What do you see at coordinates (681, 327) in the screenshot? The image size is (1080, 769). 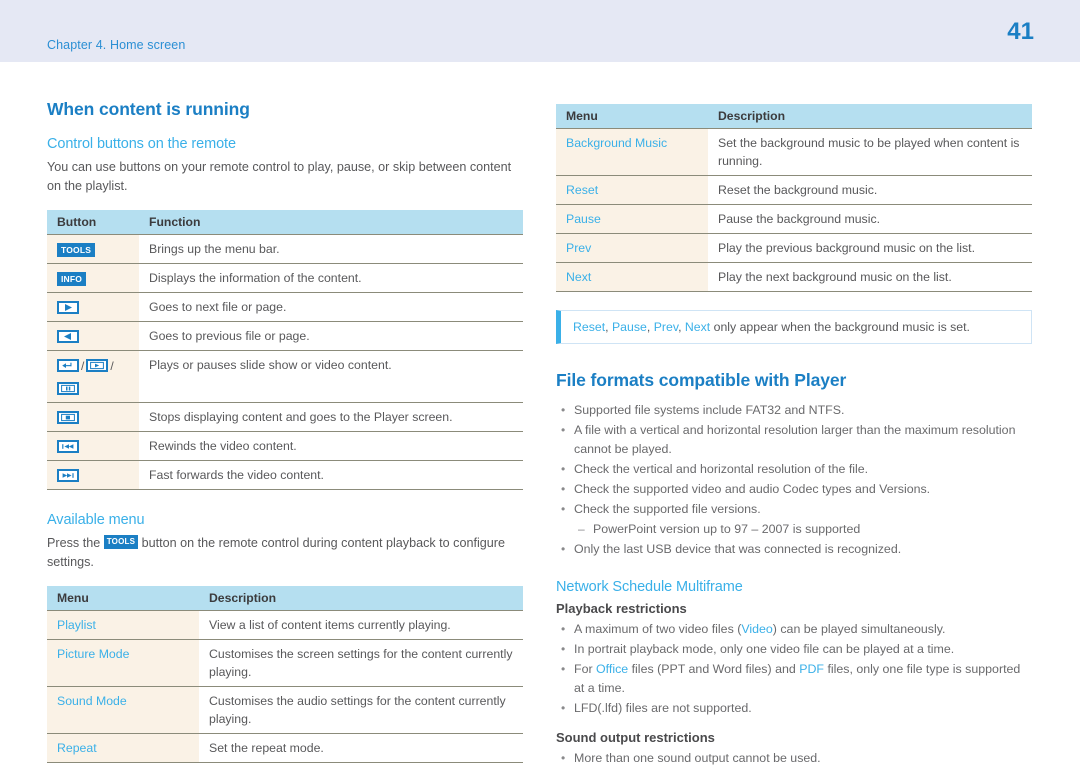 I see `note-comma: ,` at bounding box center [681, 327].